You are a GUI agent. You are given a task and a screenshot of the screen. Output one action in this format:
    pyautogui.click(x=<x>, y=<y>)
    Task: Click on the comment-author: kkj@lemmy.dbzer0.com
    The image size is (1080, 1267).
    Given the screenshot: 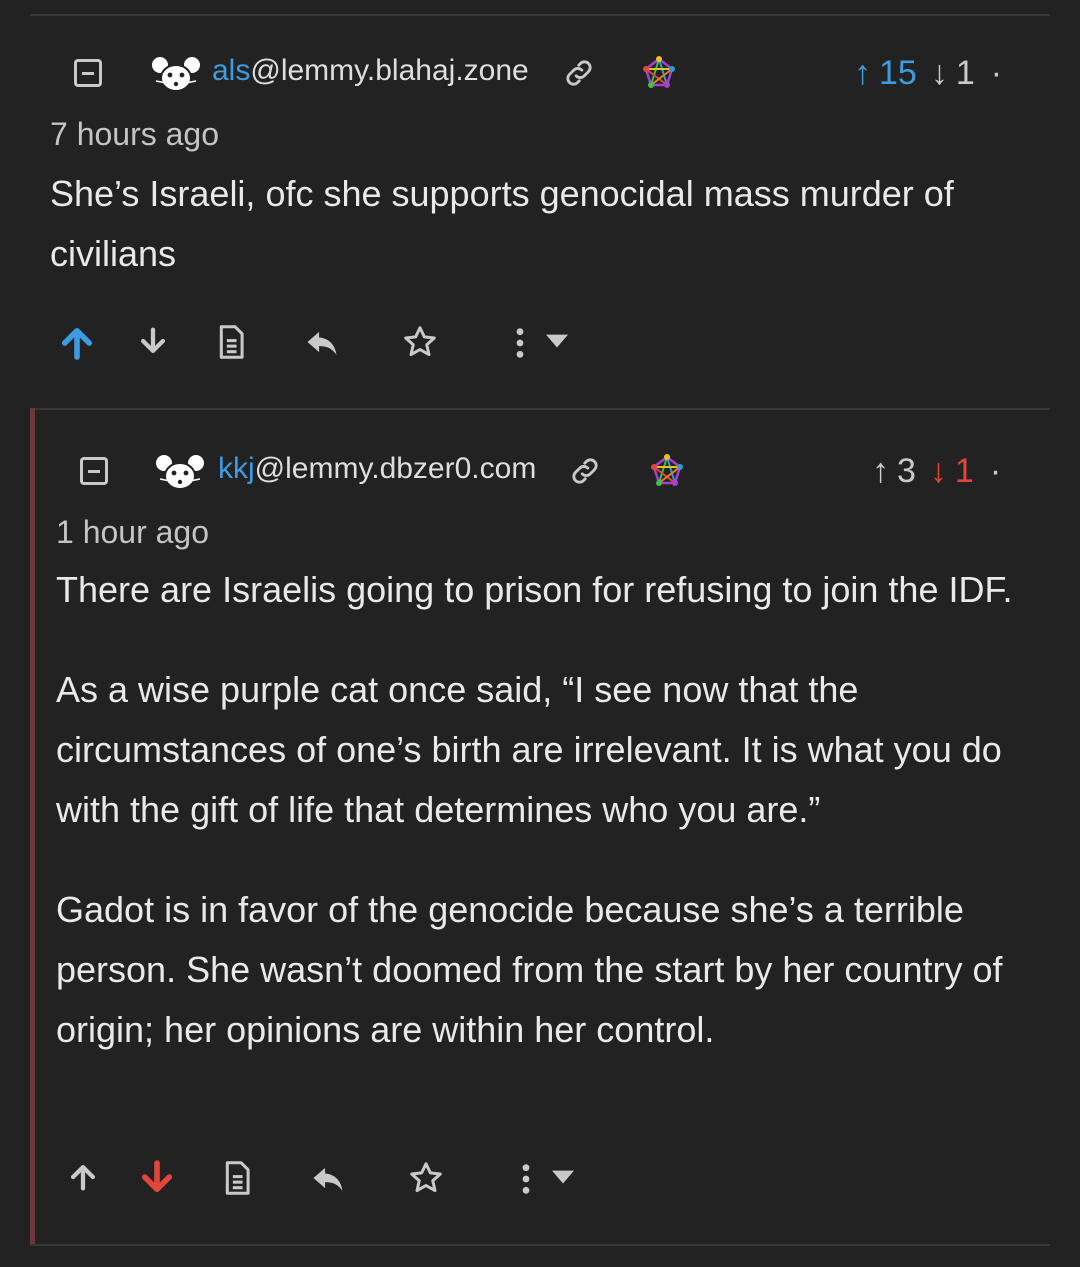 What is the action you would take?
    pyautogui.click(x=377, y=469)
    